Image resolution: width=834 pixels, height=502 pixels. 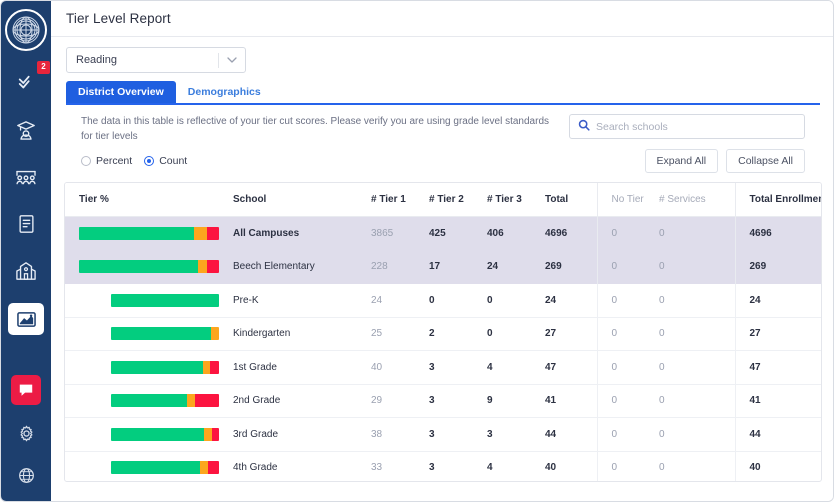 I want to click on table-row: Kindergarten 25 2 0 27 0 0 27, so click(x=443, y=334).